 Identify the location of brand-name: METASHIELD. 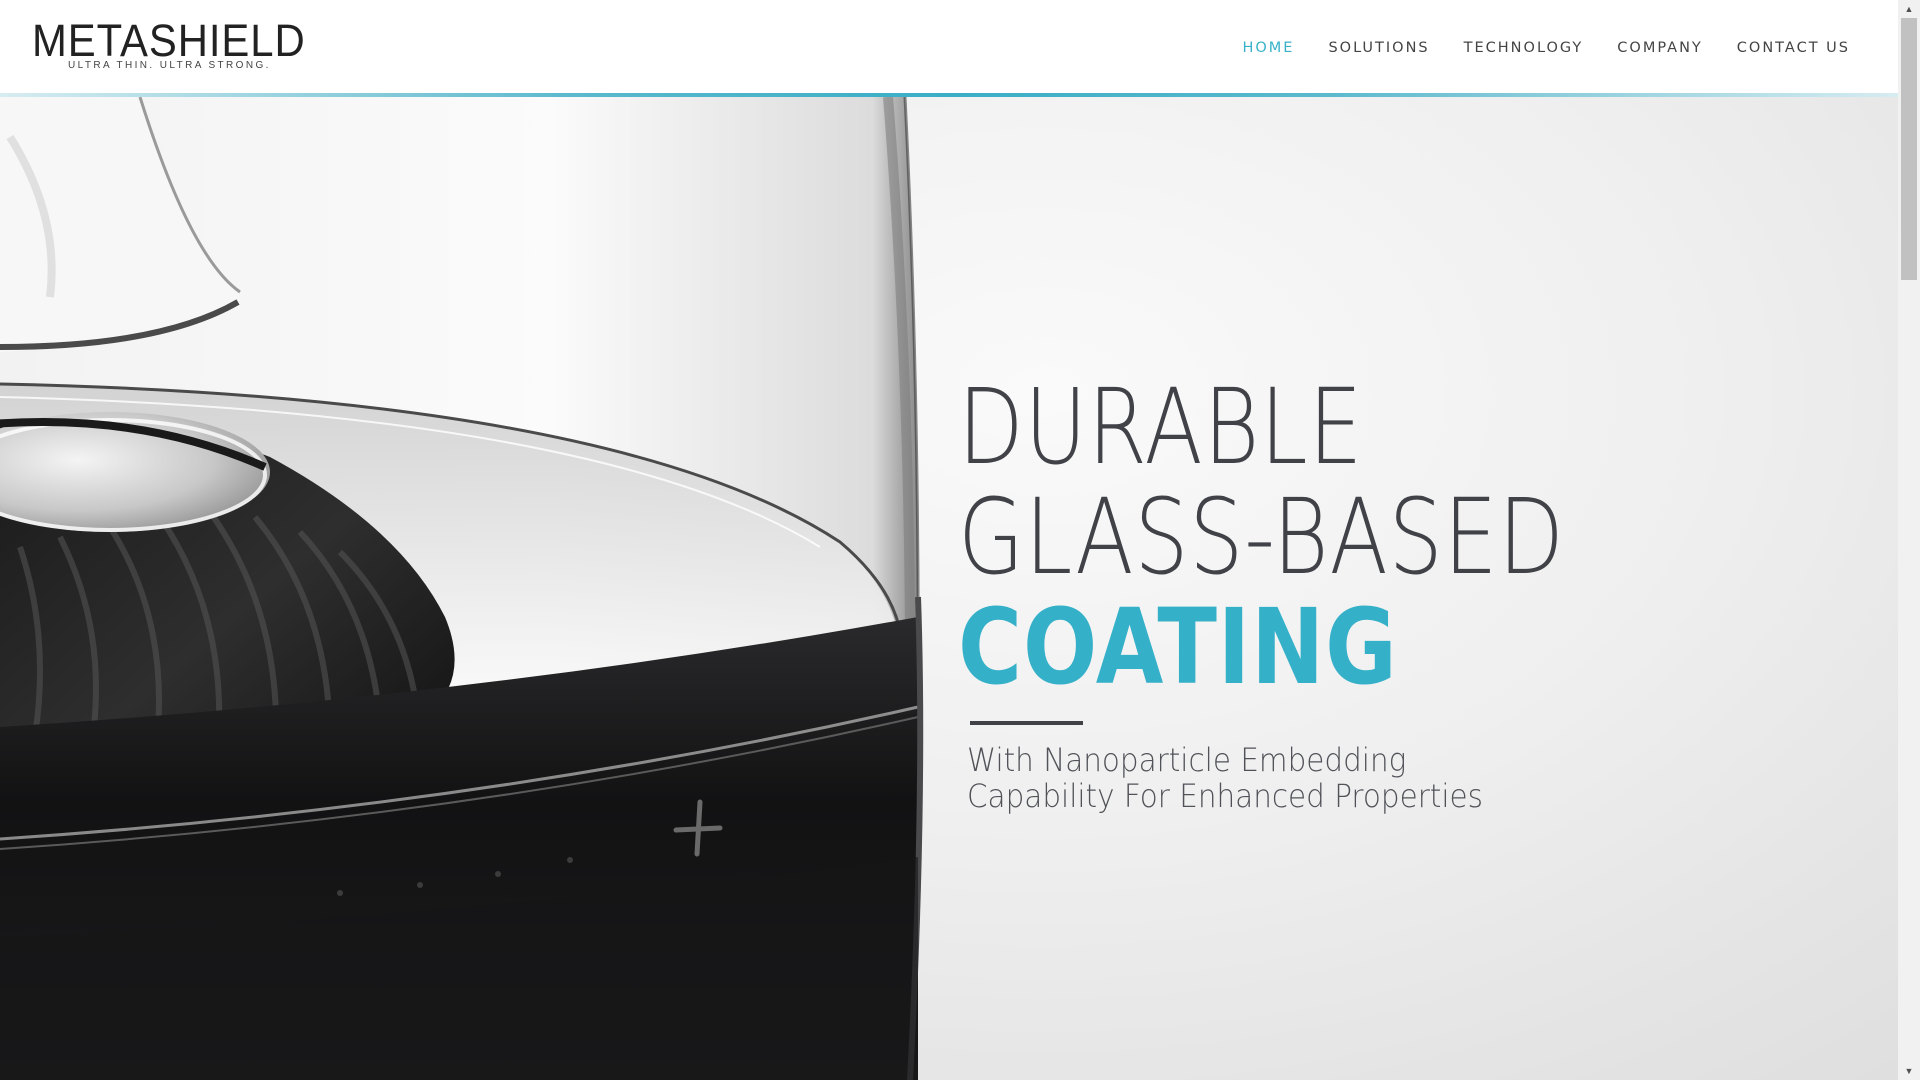
(169, 40).